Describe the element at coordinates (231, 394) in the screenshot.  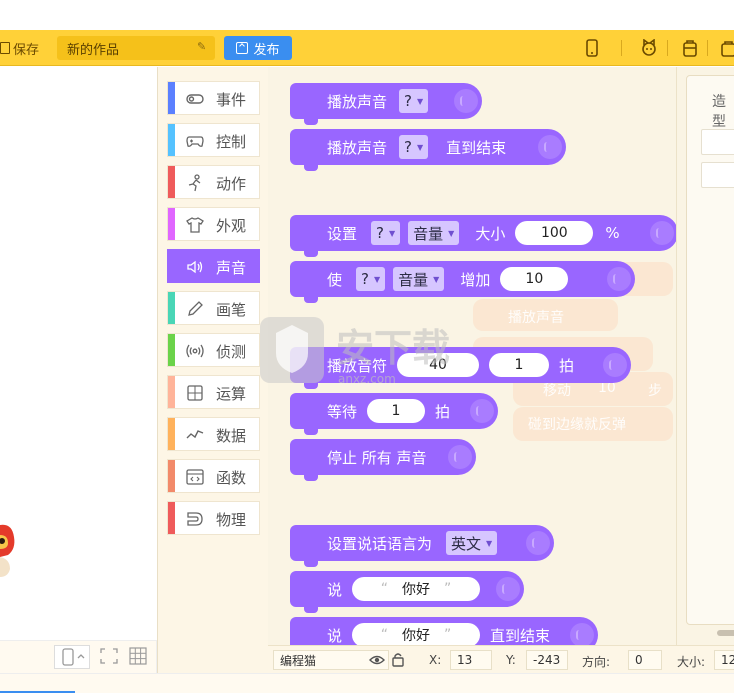
I see `category-label: 运算` at that location.